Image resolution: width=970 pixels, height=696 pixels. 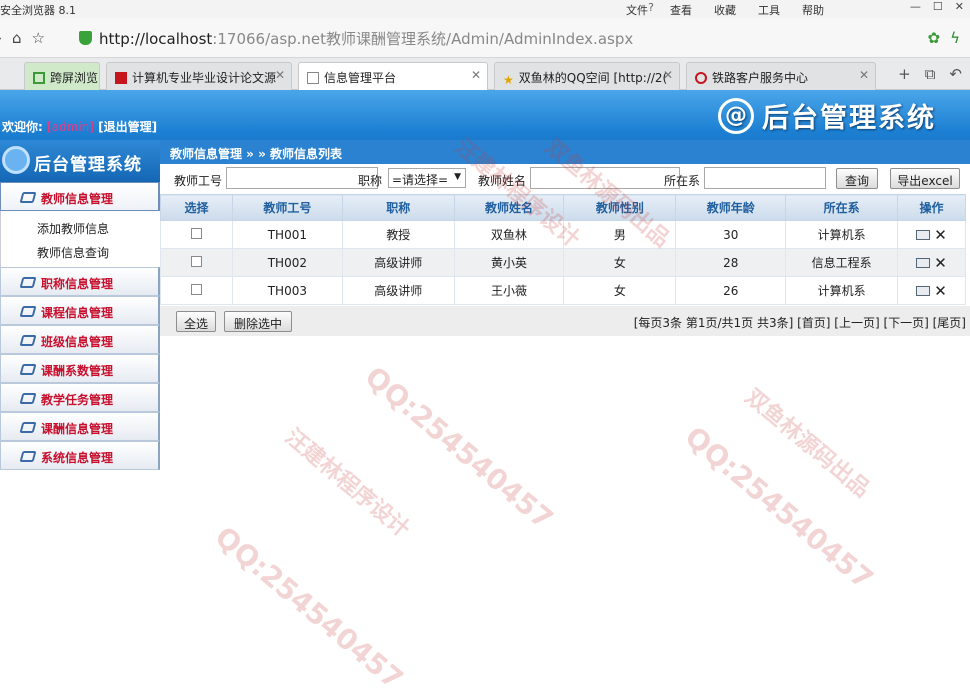 I want to click on at-logo-icon: @, so click(x=736, y=115).